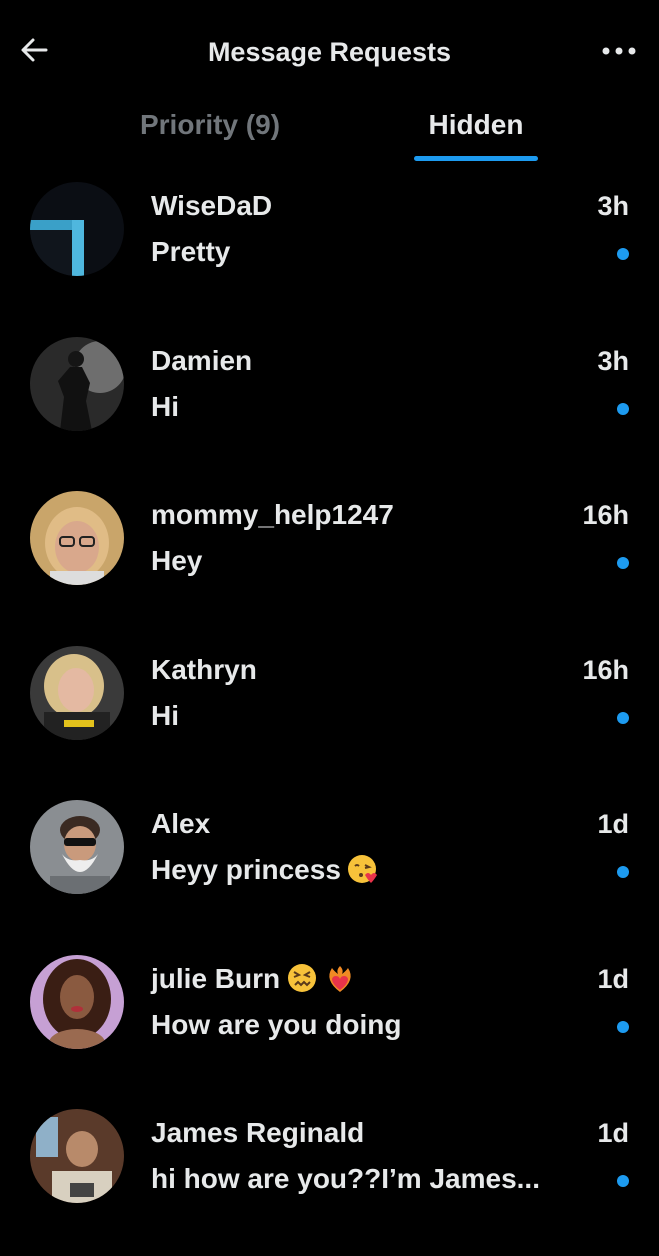  Describe the element at coordinates (202, 360) in the screenshot. I see `sender-name: Damien` at that location.